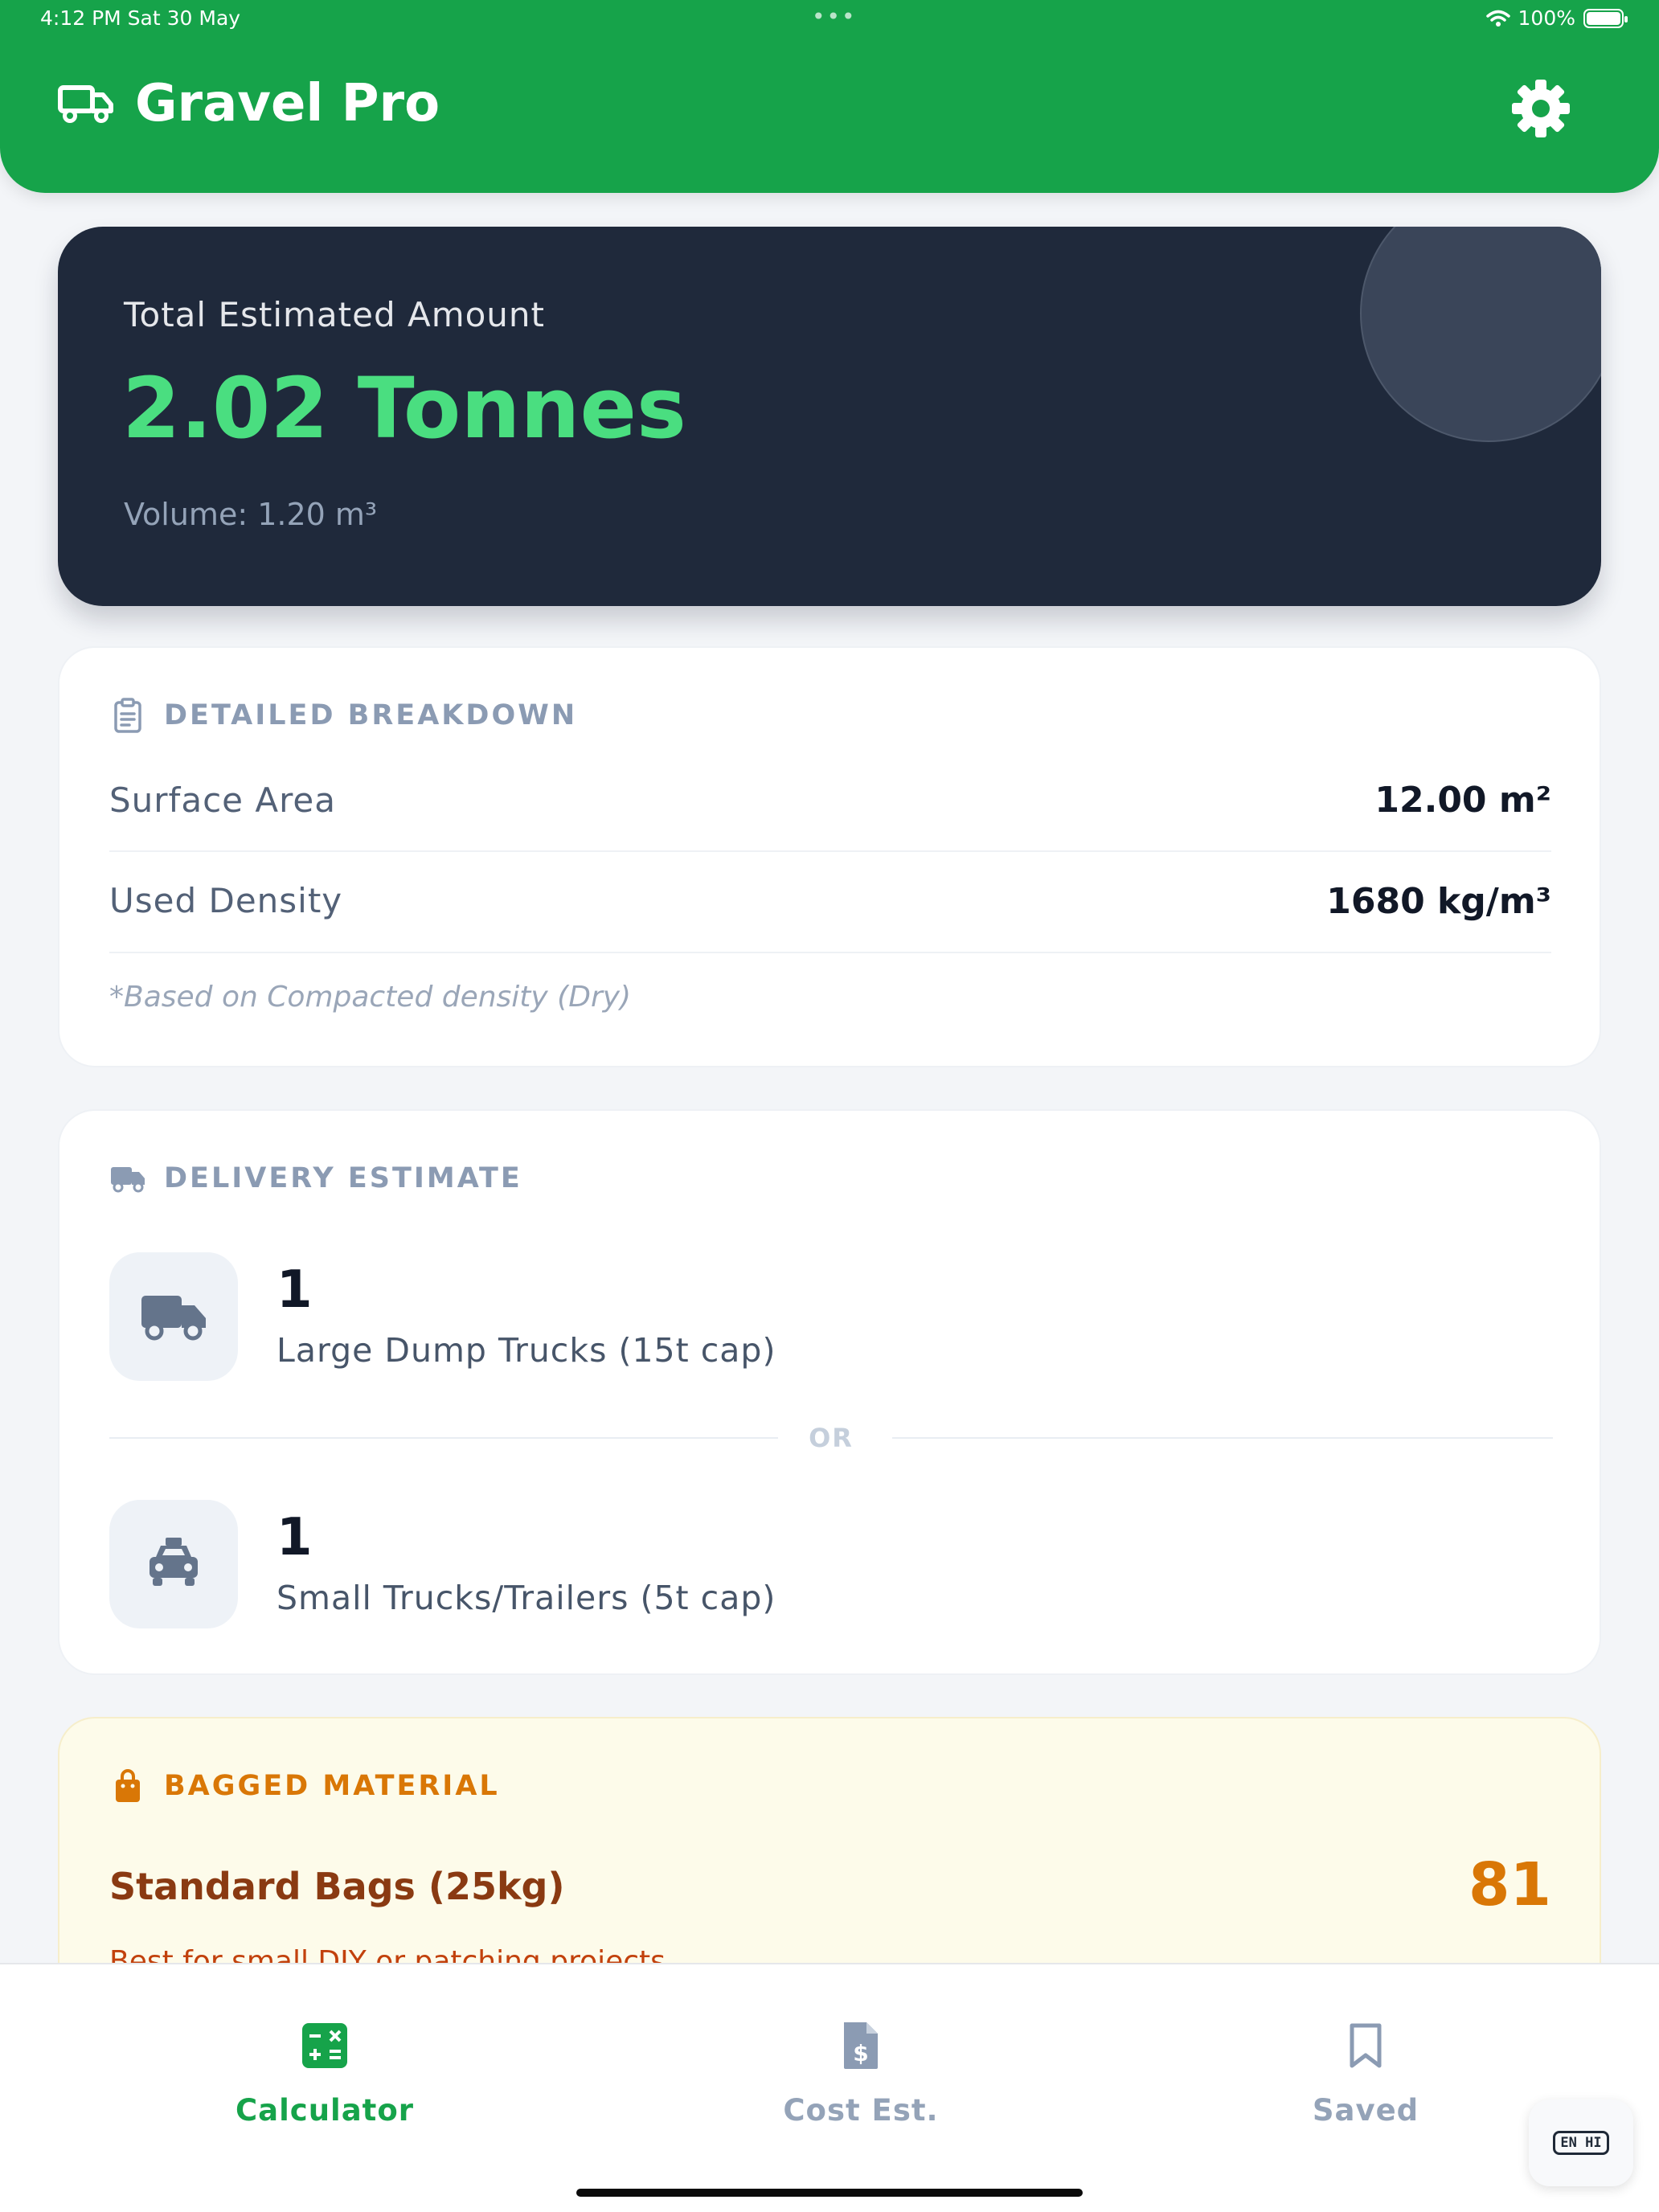  What do you see at coordinates (335, 314) in the screenshot?
I see `total-estimate-label: Total Estimated Amount` at bounding box center [335, 314].